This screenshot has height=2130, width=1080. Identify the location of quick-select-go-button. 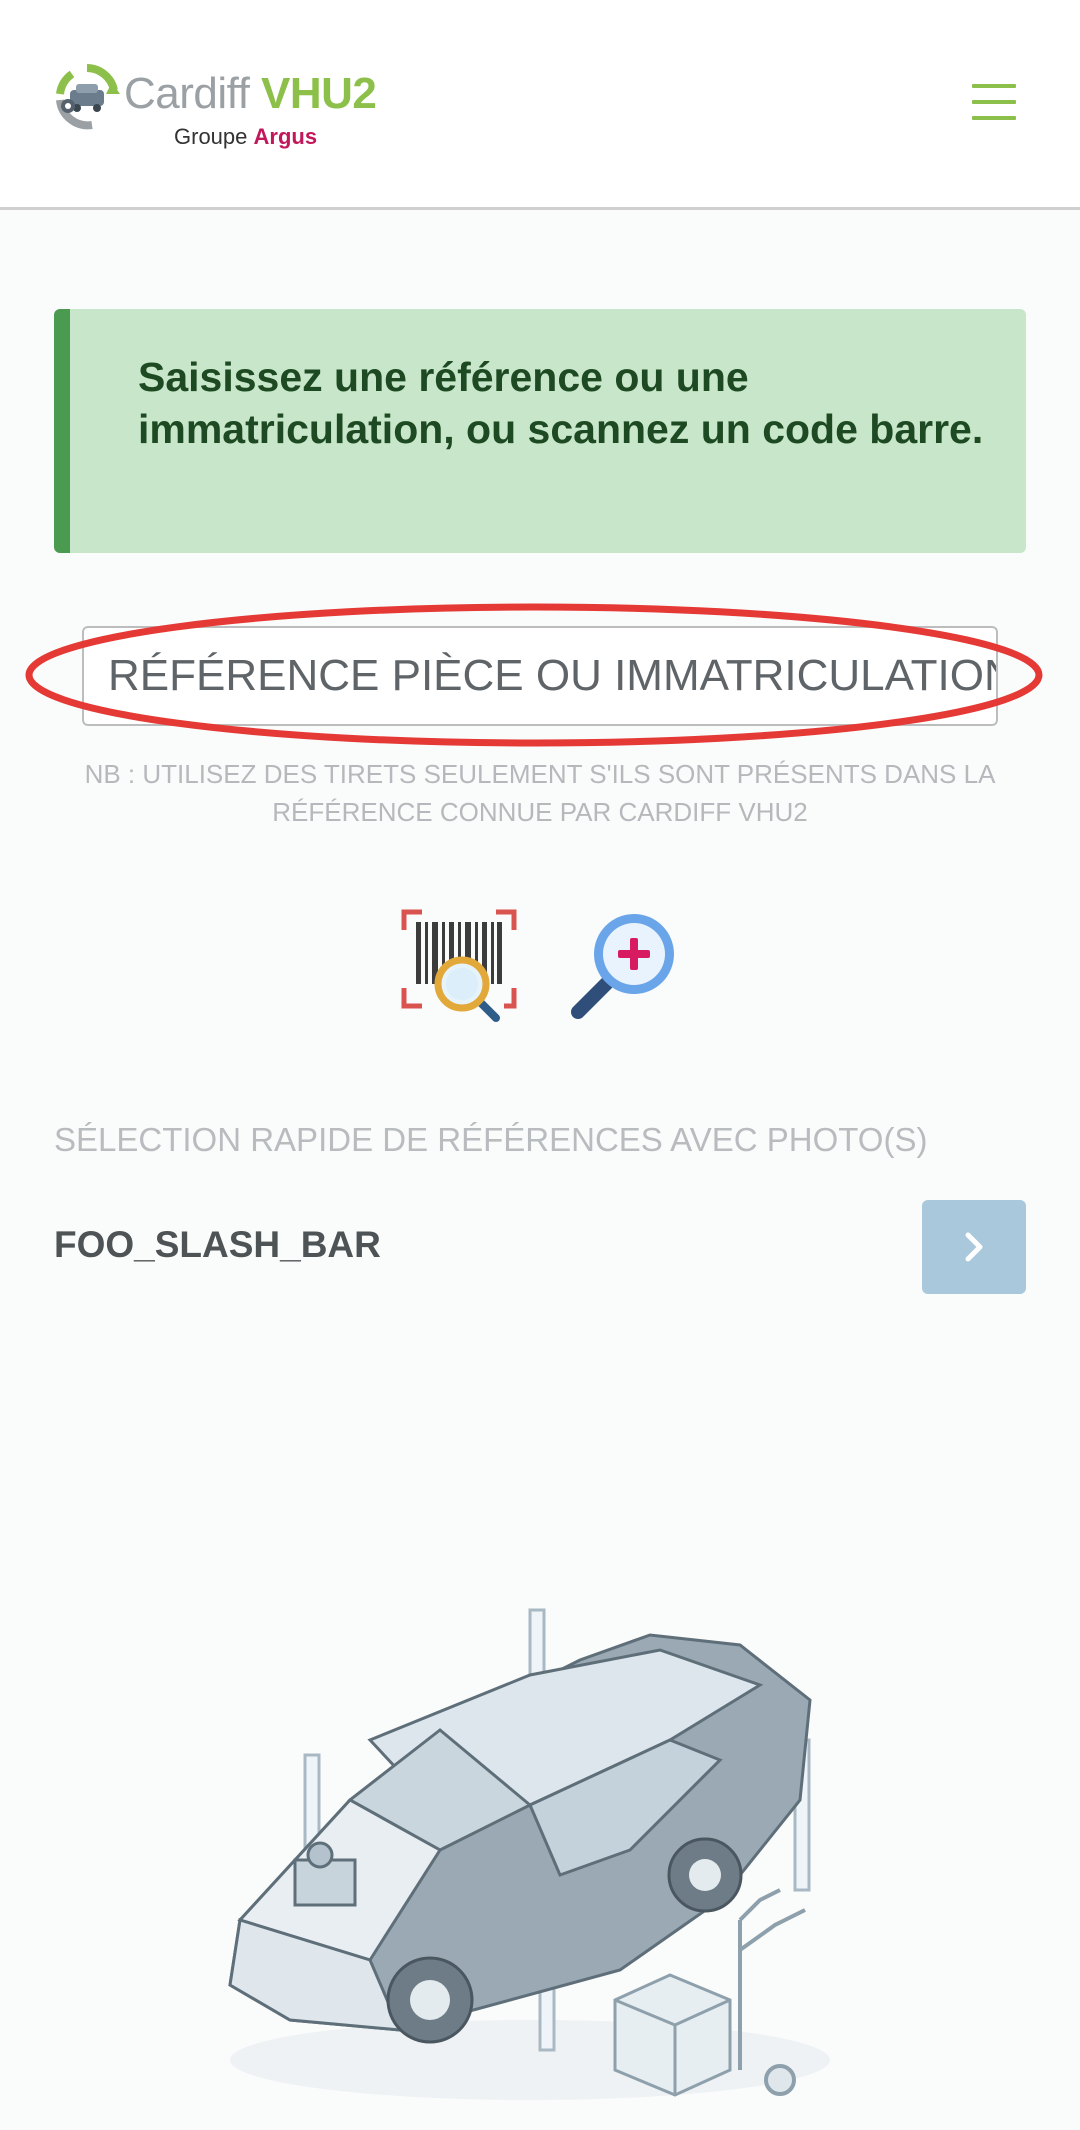
(974, 1247).